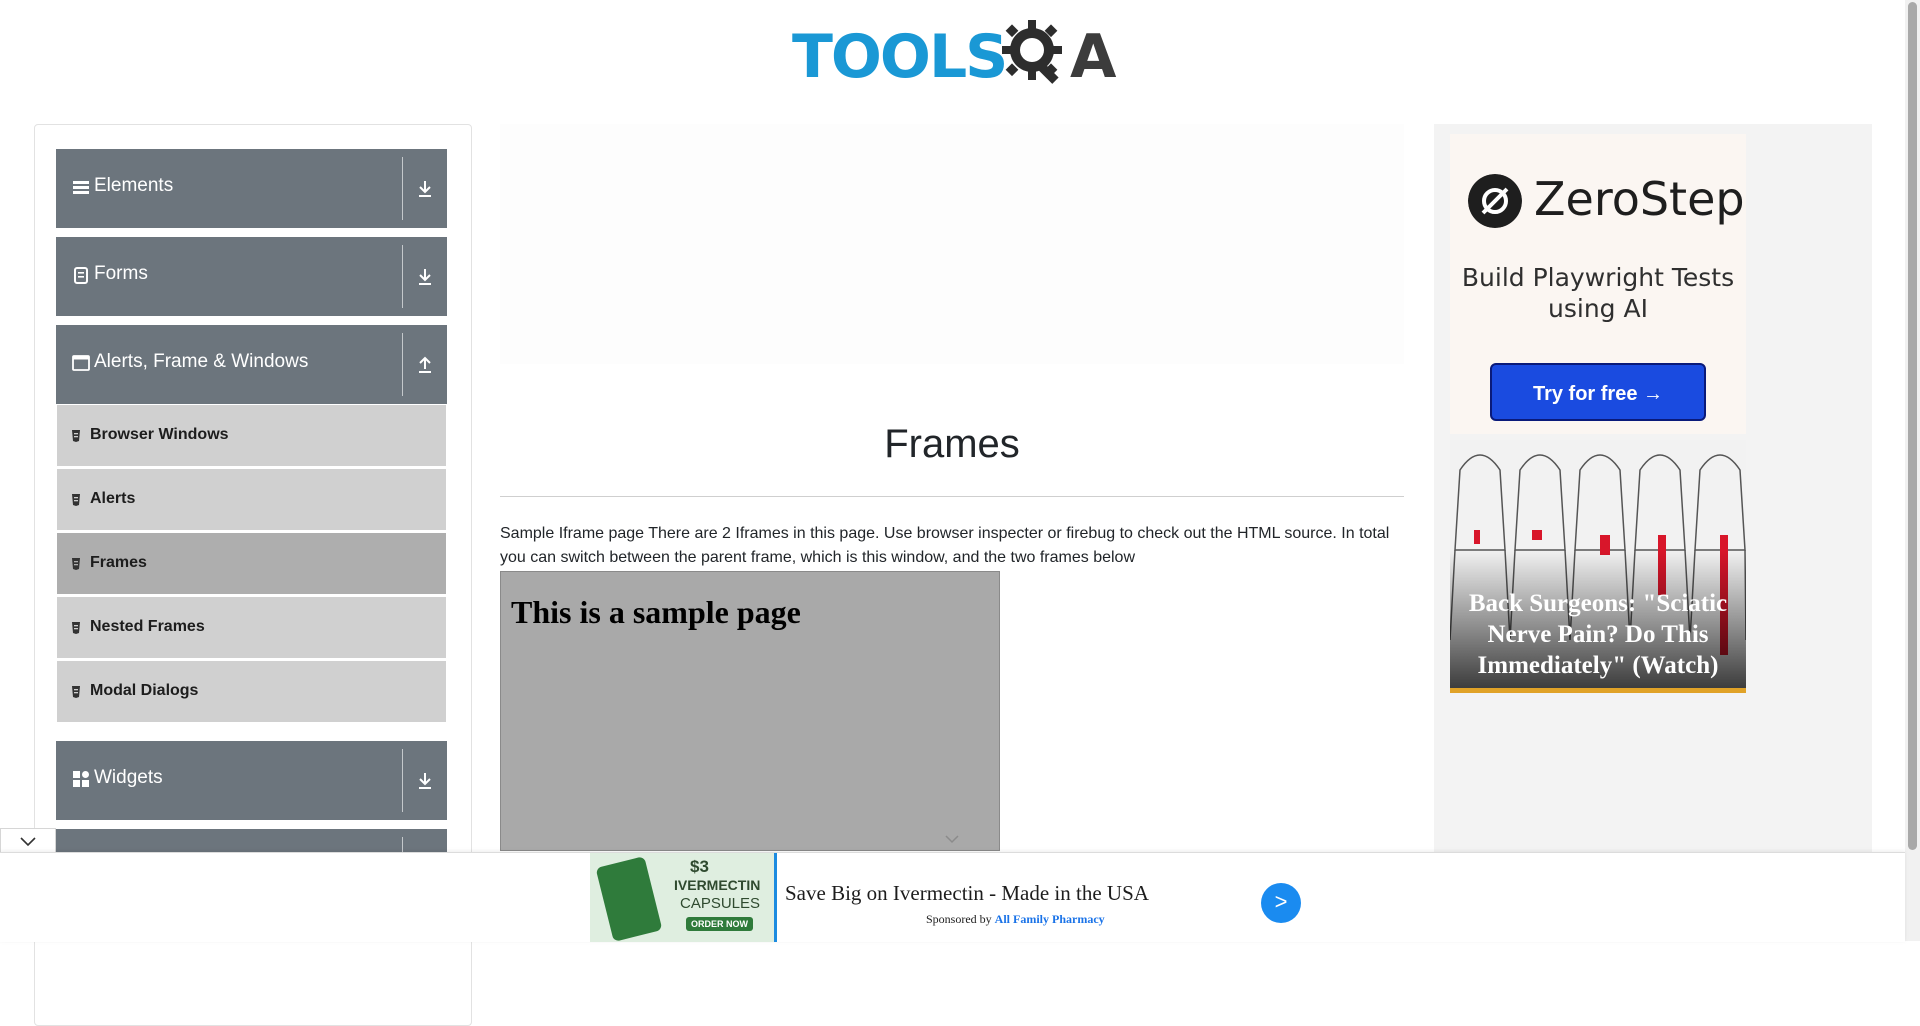 This screenshot has height=1026, width=1920. Describe the element at coordinates (81, 363) in the screenshot. I see `window-icon` at that location.